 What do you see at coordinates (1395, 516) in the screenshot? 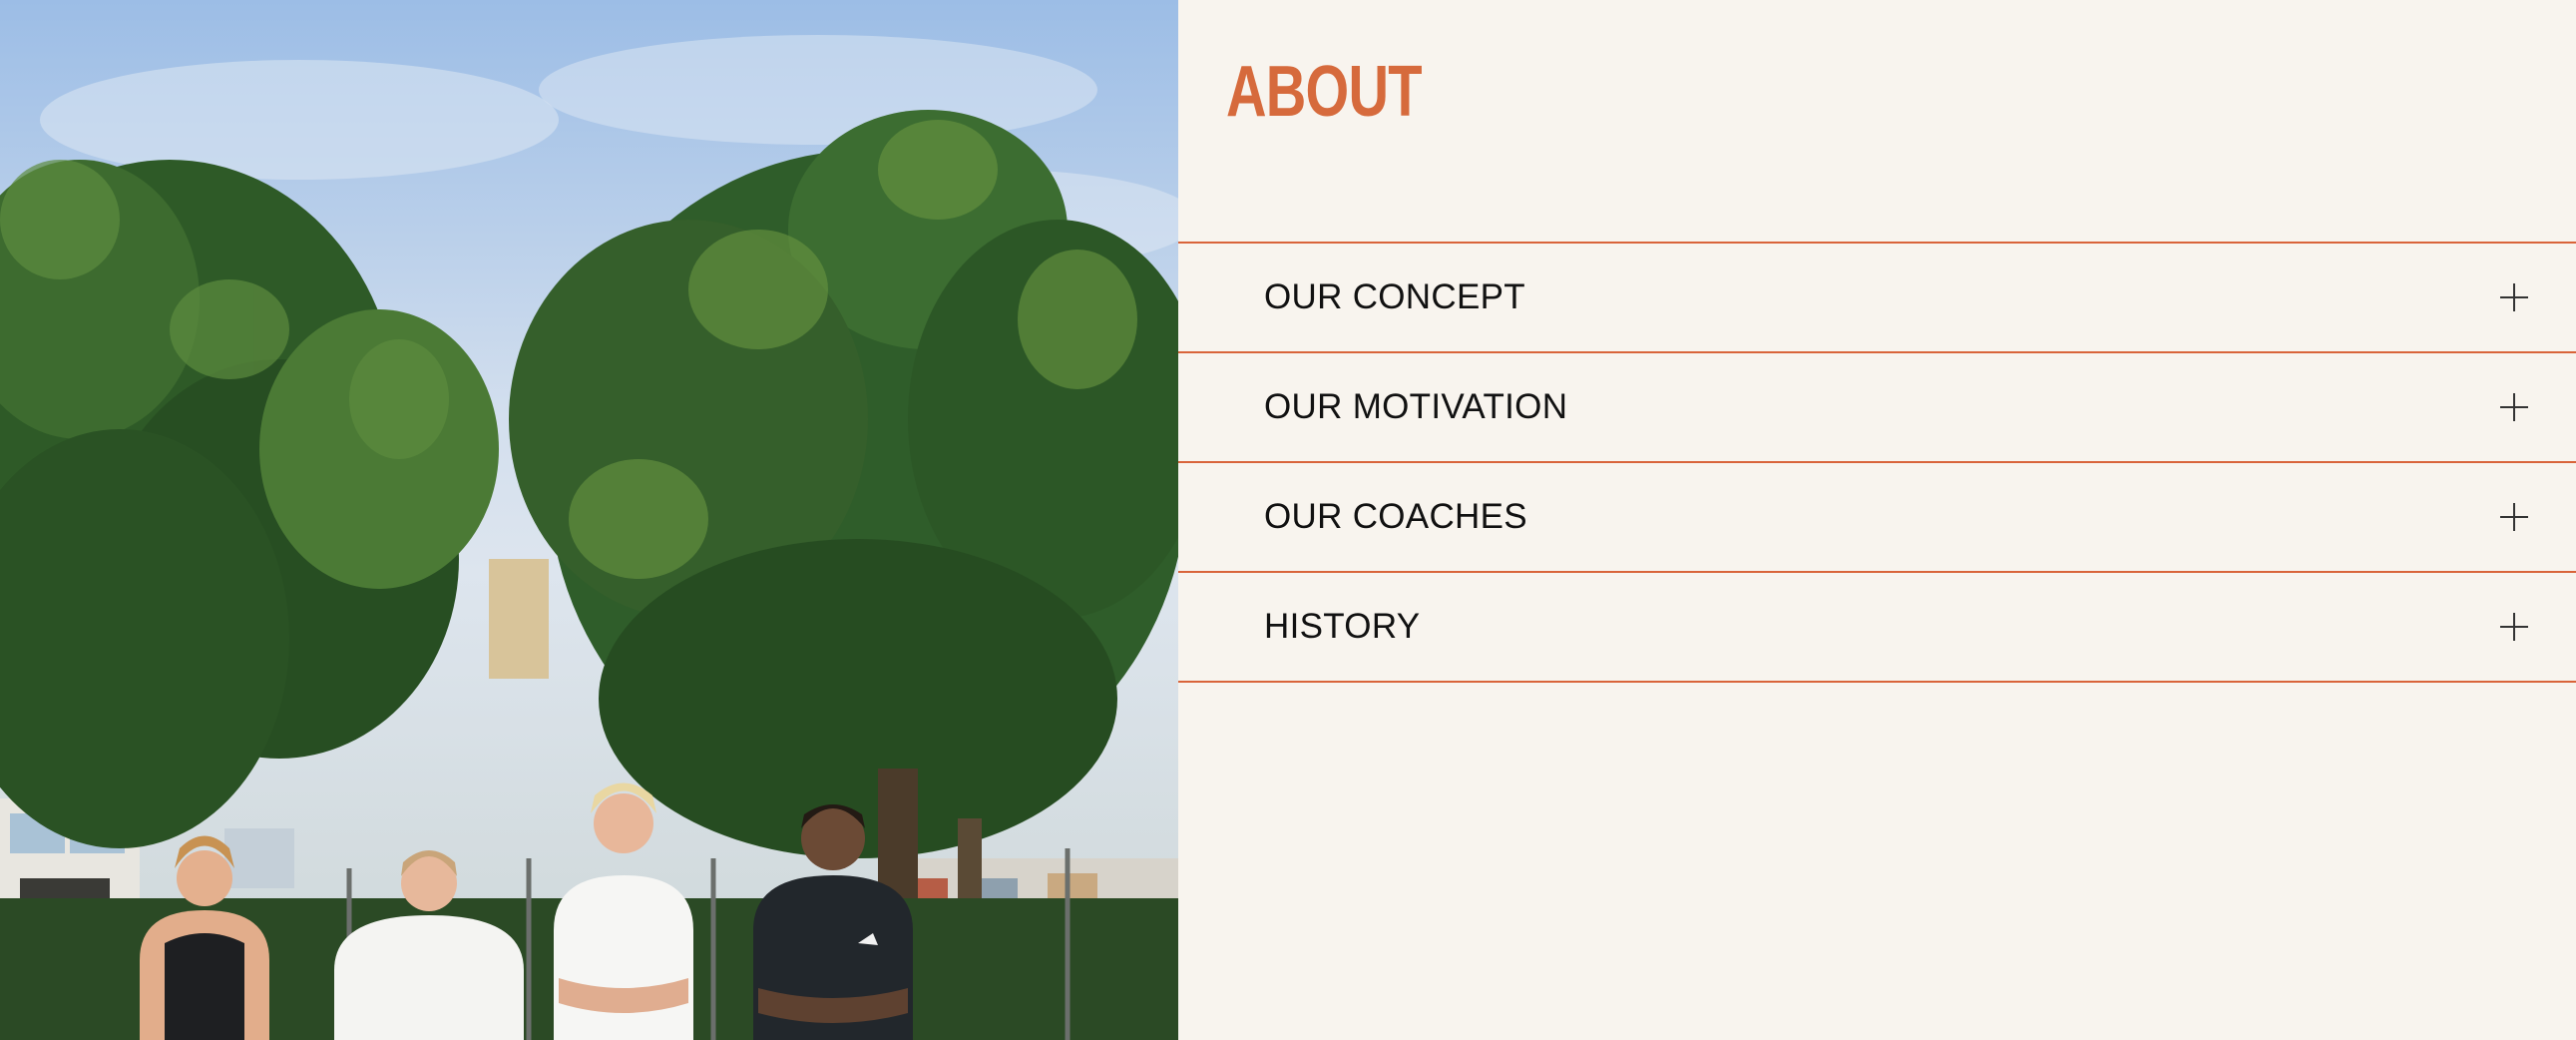
I see `accordion-label: OUR COACHES` at bounding box center [1395, 516].